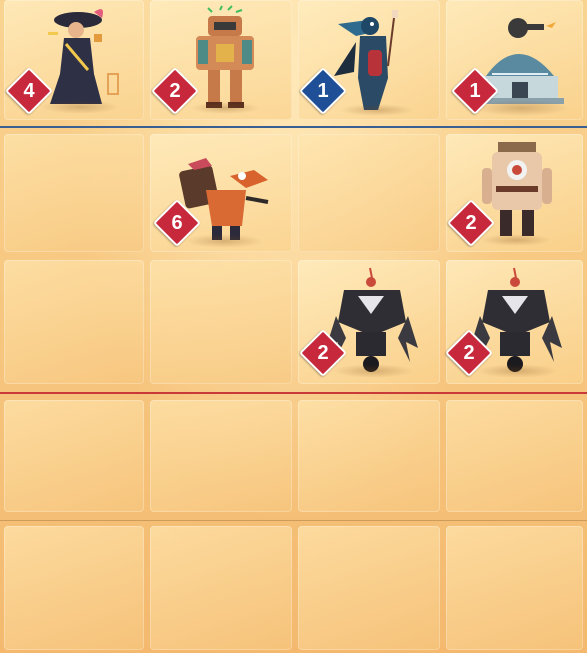 This screenshot has width=587, height=653. I want to click on tile-r4-c3, so click(369, 456).